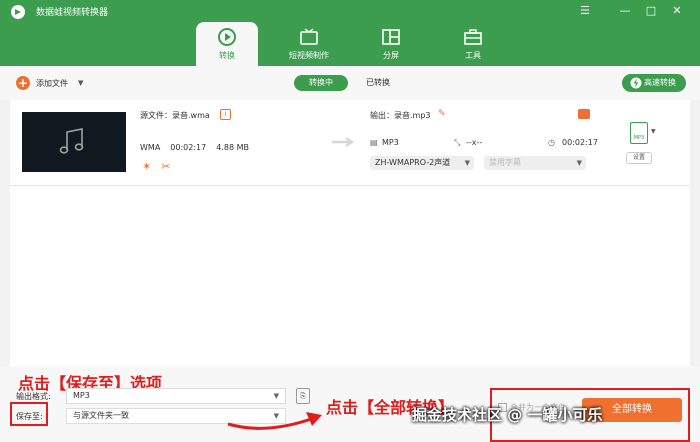 The image size is (700, 442). Describe the element at coordinates (156, 166) in the screenshot. I see `edit-tools: ✶ ✂` at that location.